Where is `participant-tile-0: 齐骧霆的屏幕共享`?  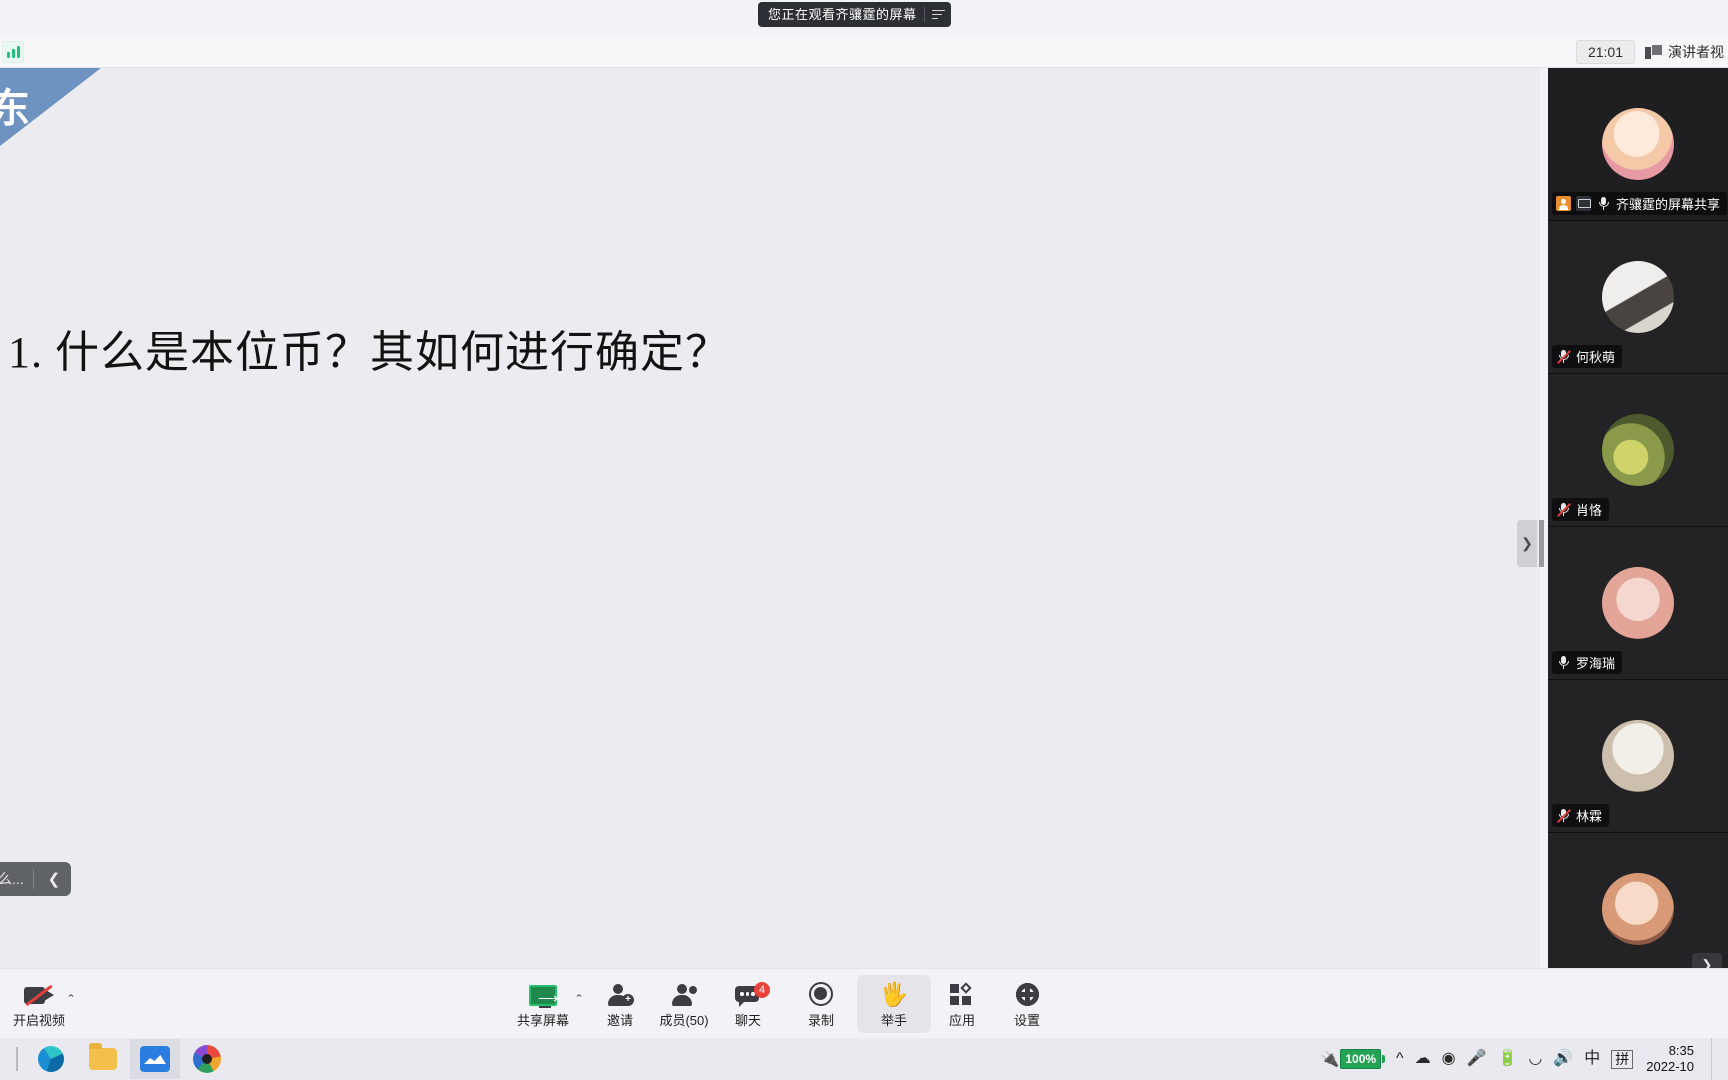 participant-tile-0: 齐骧霆的屏幕共享 is located at coordinates (1638, 144).